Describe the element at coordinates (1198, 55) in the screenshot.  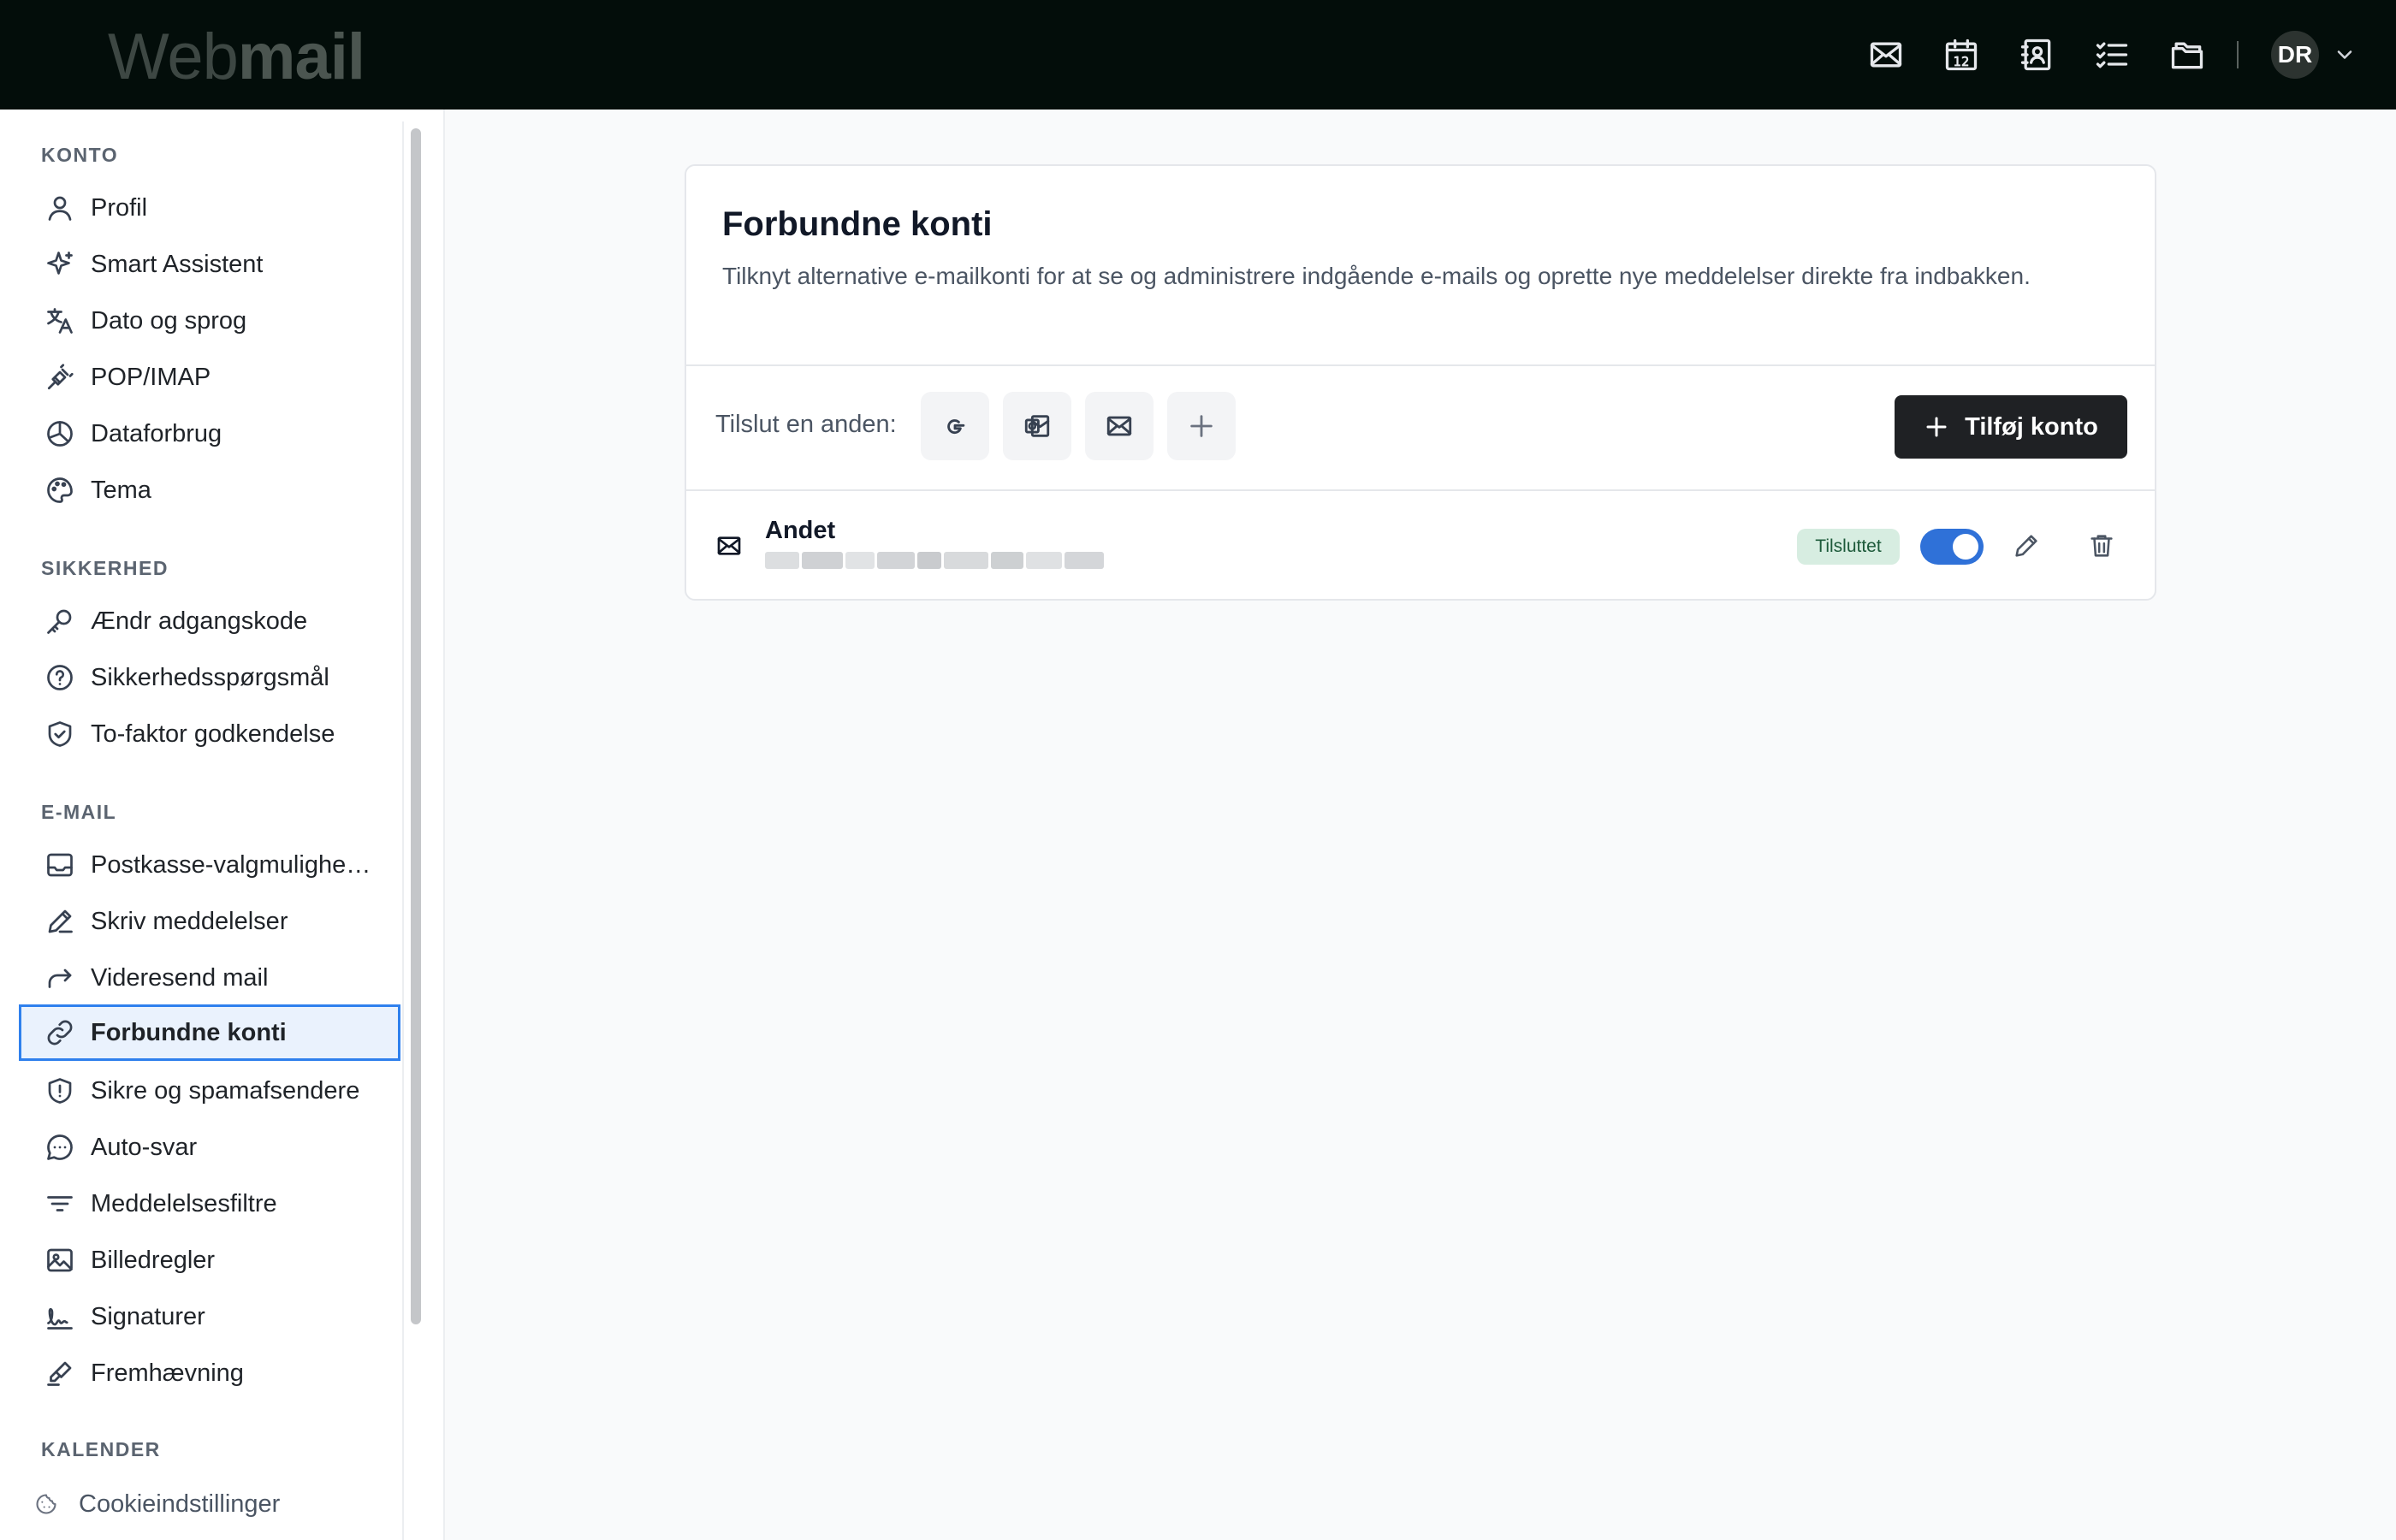
I see `top-bar: Webmail 12 DR` at that location.